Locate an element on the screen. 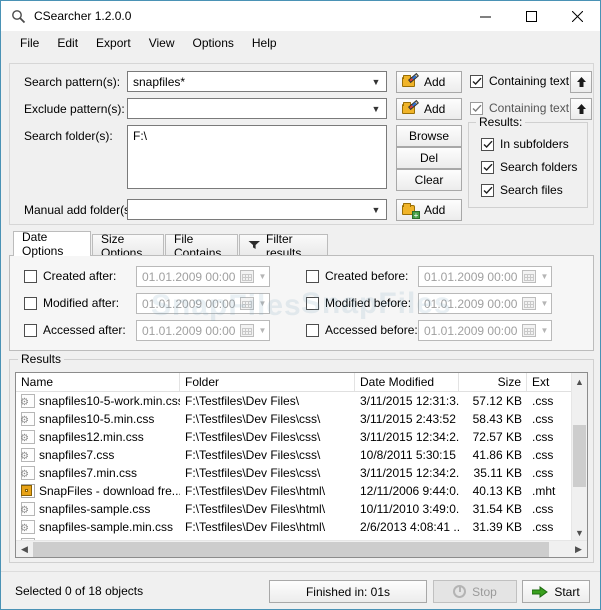 This screenshot has height=610, width=601. column-header-folder: Folder is located at coordinates (267, 382).